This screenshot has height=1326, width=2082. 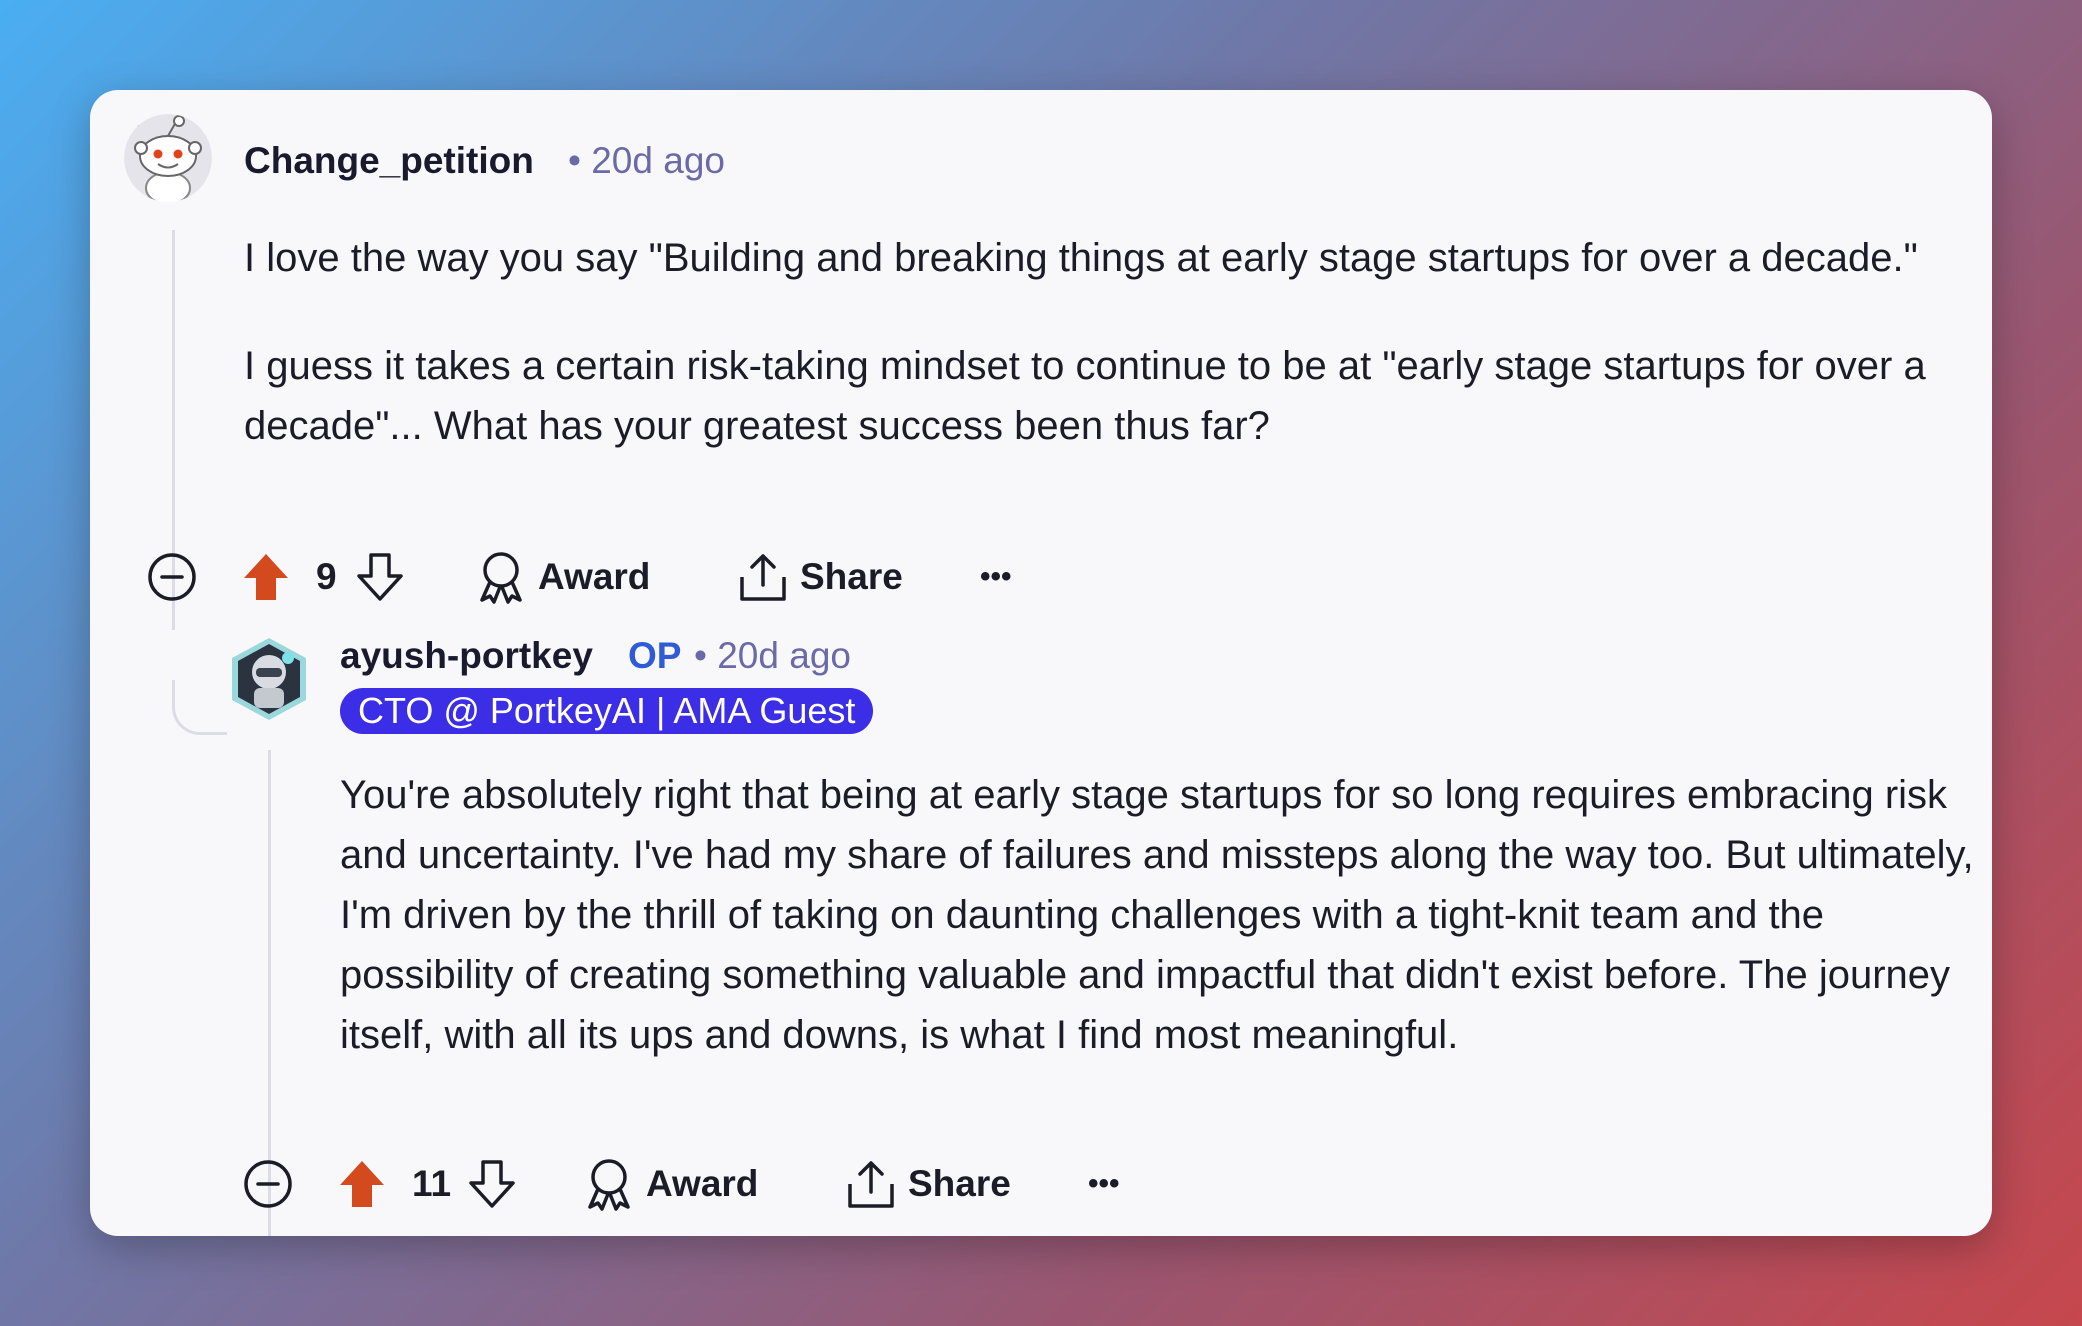 I want to click on snoo-avatar-image, so click(x=168, y=158).